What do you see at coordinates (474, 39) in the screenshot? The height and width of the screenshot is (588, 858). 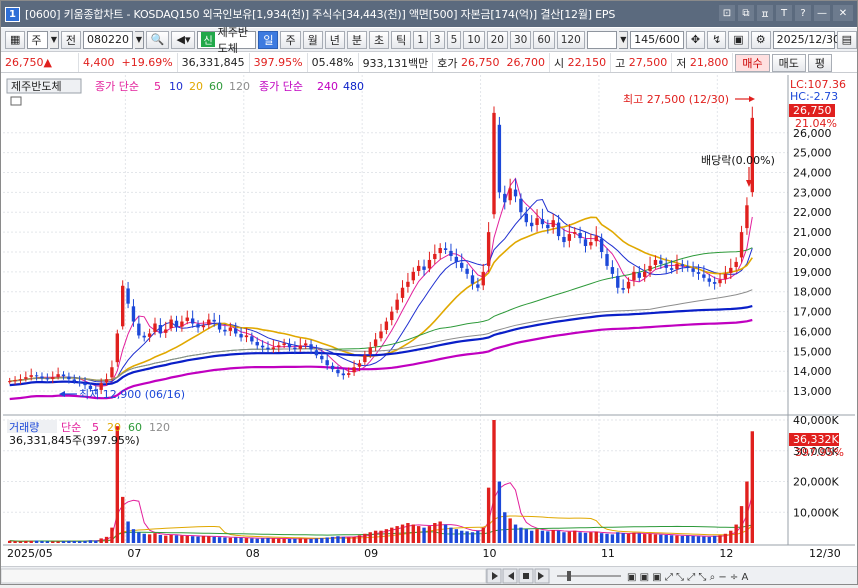 I see `interval-10: 10` at bounding box center [474, 39].